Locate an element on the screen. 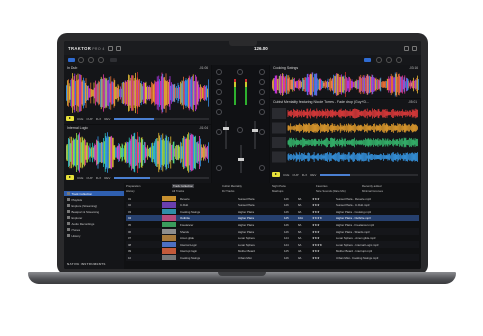 The width and height of the screenshot is (483, 336). deck-c-position-bar is located at coordinates (161, 177).